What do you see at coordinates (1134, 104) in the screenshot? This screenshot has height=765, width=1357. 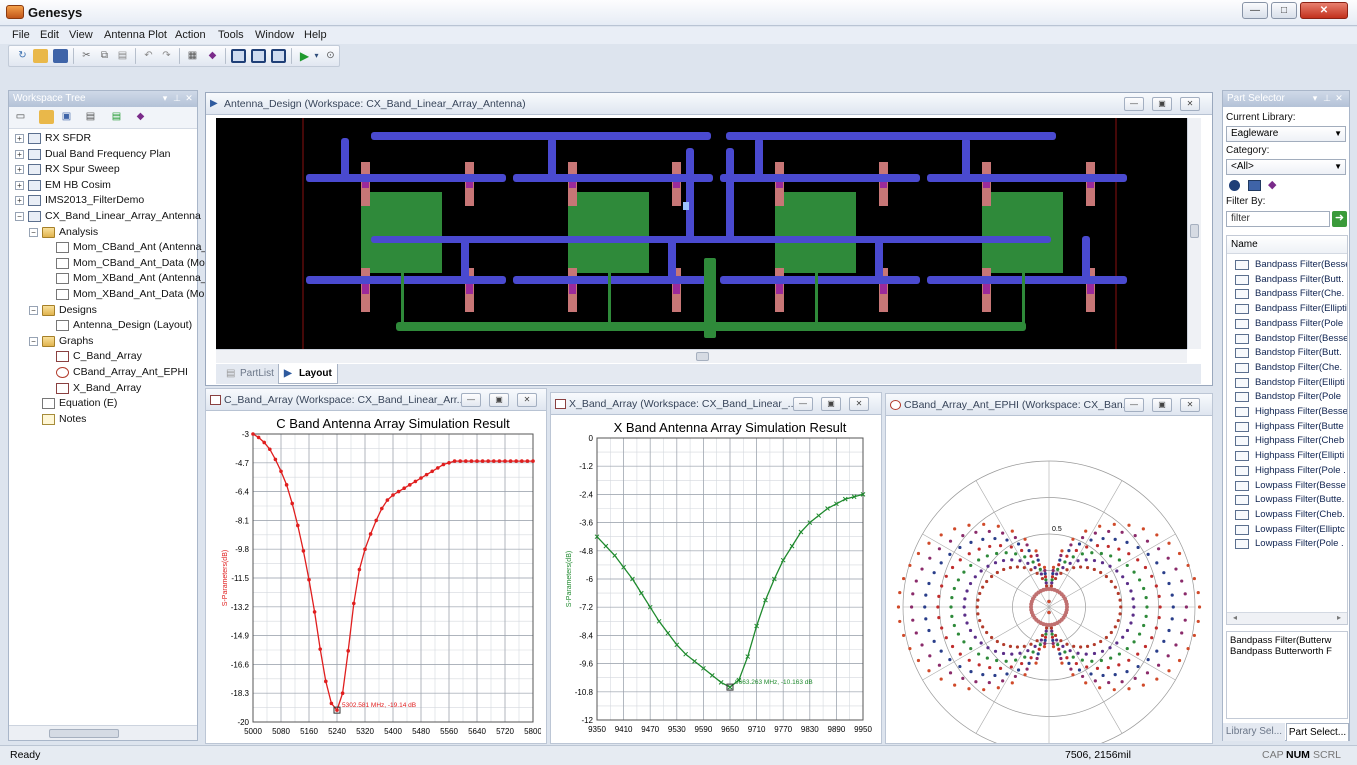 I see `layout-minimize-button: —` at bounding box center [1134, 104].